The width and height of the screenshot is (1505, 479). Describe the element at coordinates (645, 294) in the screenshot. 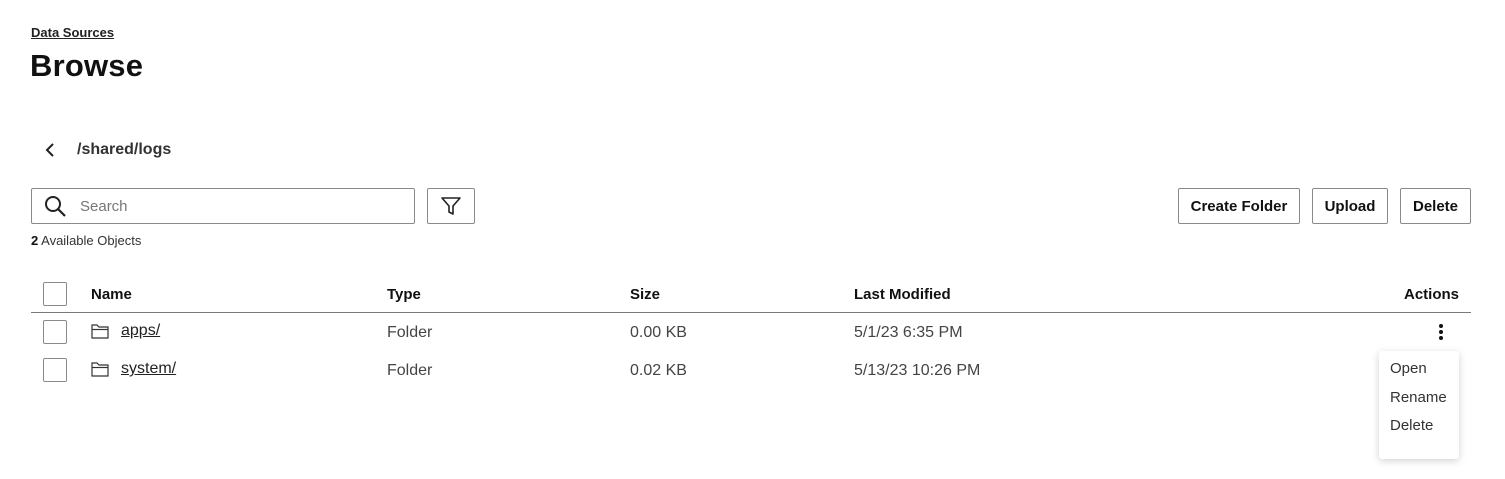

I see `column-header-size: Size` at that location.